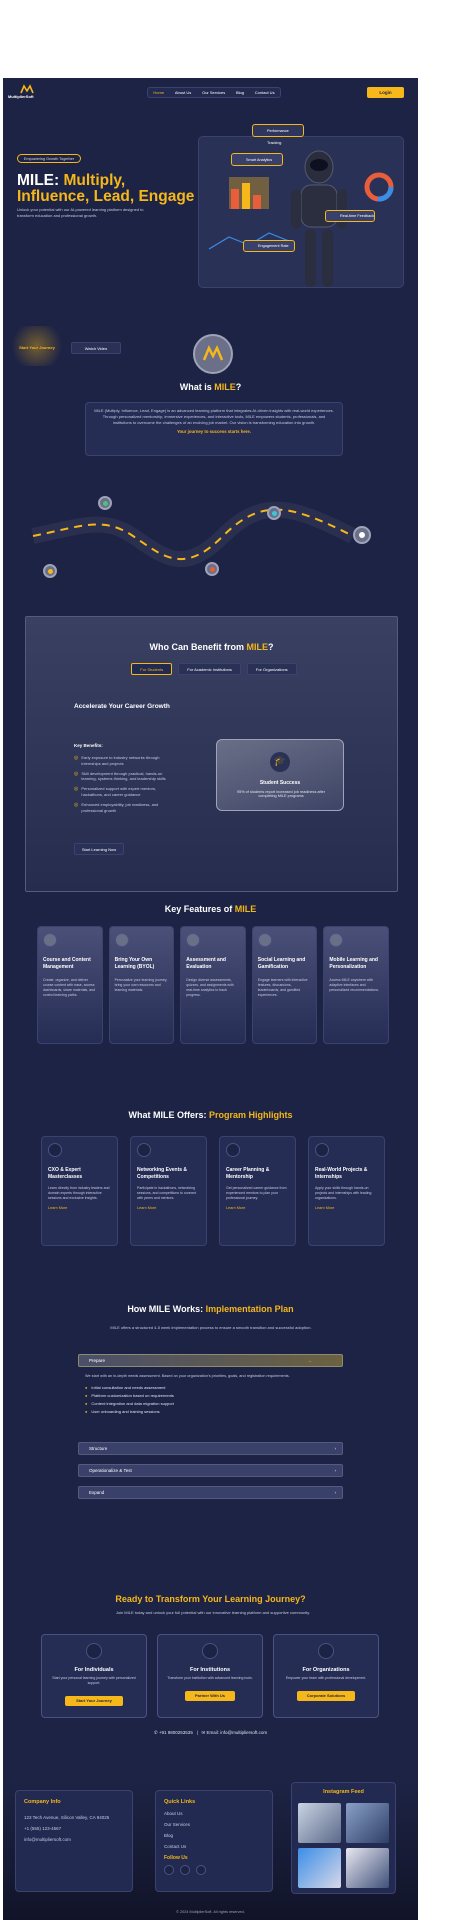  Describe the element at coordinates (269, 246) in the screenshot. I see `engagement-card: Engagement Rate` at that location.